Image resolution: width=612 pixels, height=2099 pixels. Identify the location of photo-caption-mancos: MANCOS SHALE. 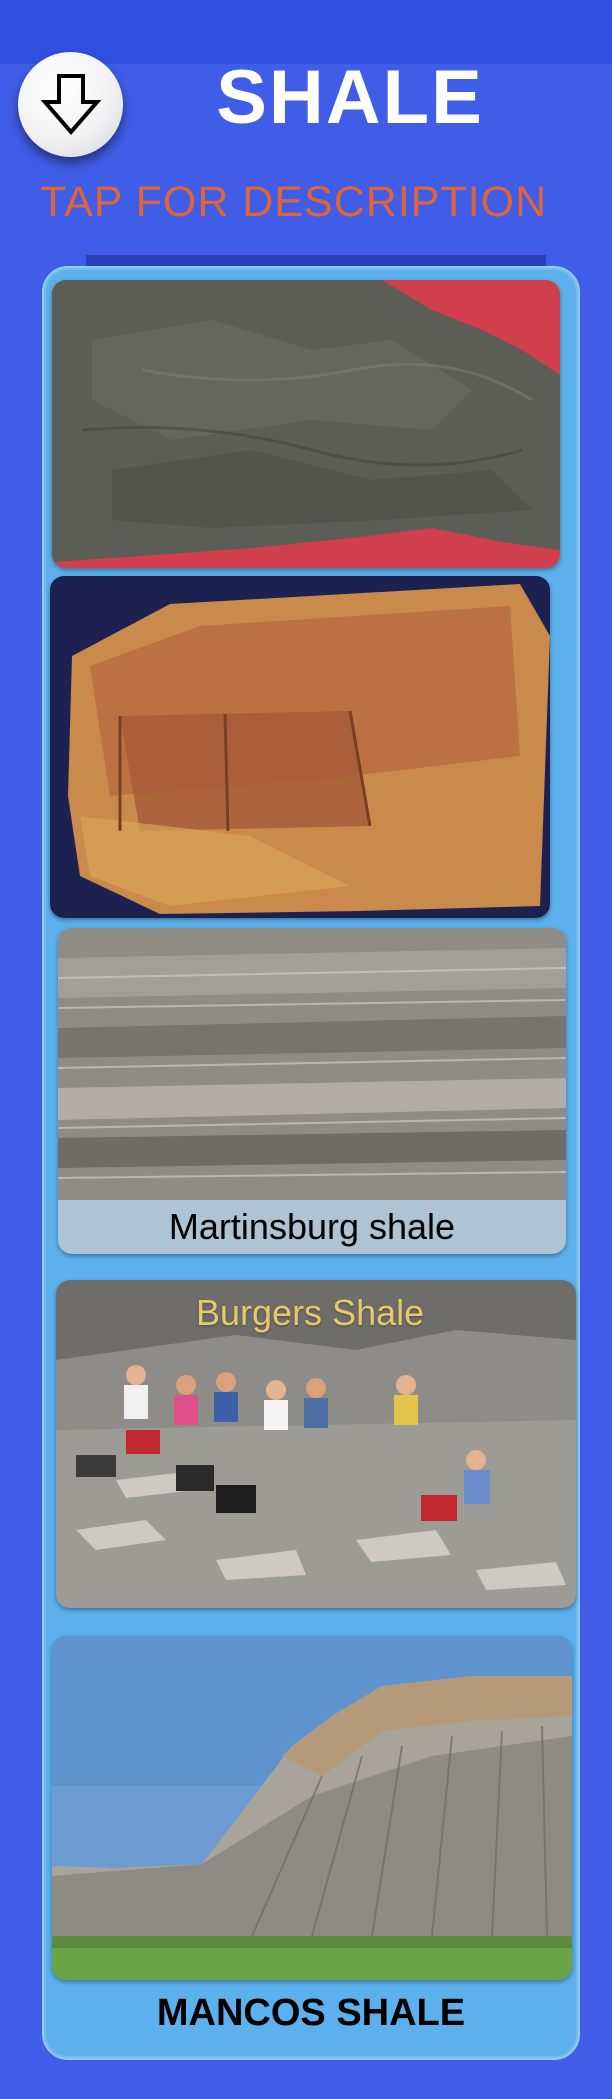
(311, 2012).